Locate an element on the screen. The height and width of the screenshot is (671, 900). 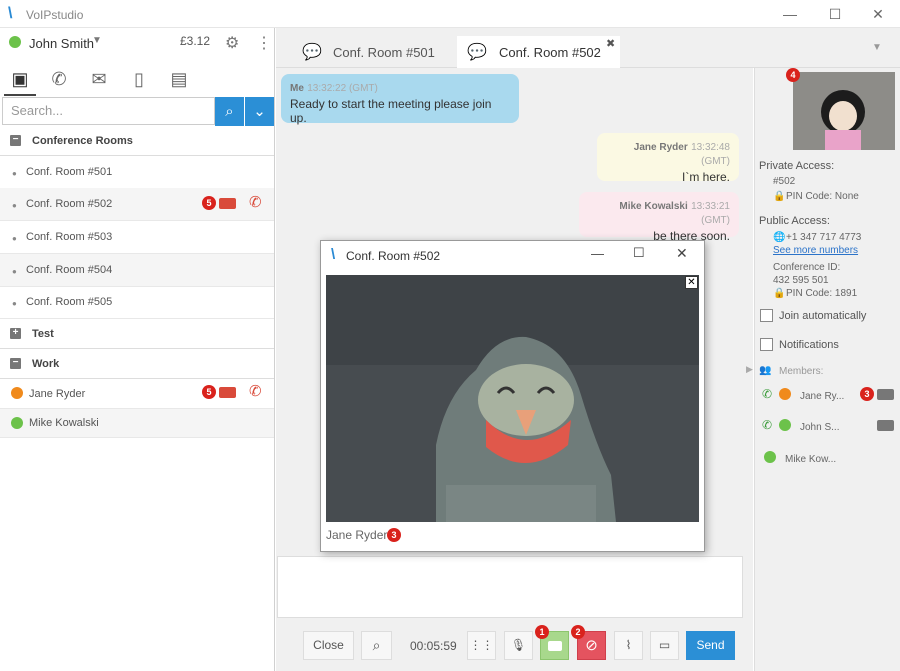
collapse-icon: − is located at coordinates (15, 363).